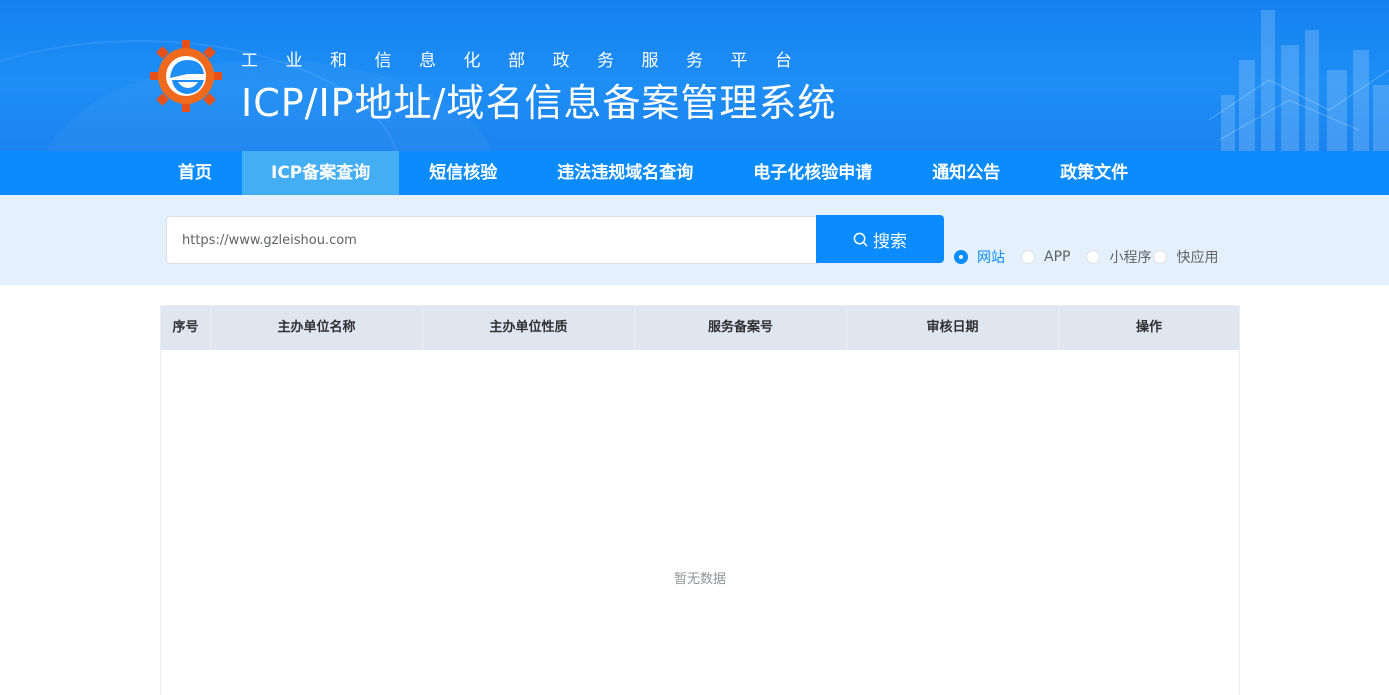 This screenshot has width=1389, height=695. I want to click on search-type-radio-group: 网站 APP 小程序 快应用, so click(1086, 257).